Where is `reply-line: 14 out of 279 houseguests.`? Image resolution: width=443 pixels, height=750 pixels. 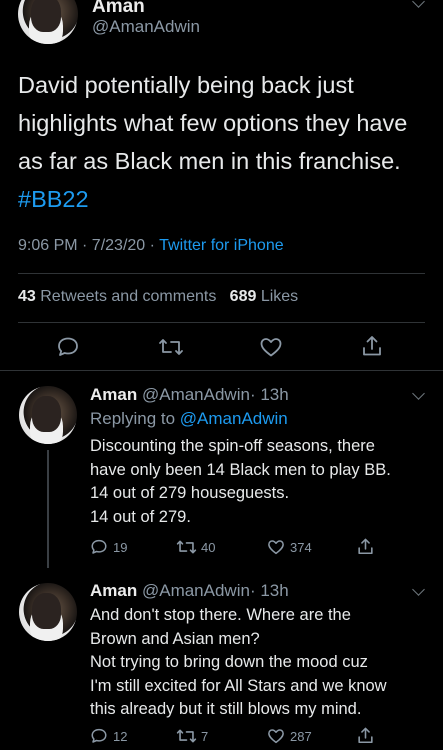
reply-line: 14 out of 279 houseguests. is located at coordinates (190, 493).